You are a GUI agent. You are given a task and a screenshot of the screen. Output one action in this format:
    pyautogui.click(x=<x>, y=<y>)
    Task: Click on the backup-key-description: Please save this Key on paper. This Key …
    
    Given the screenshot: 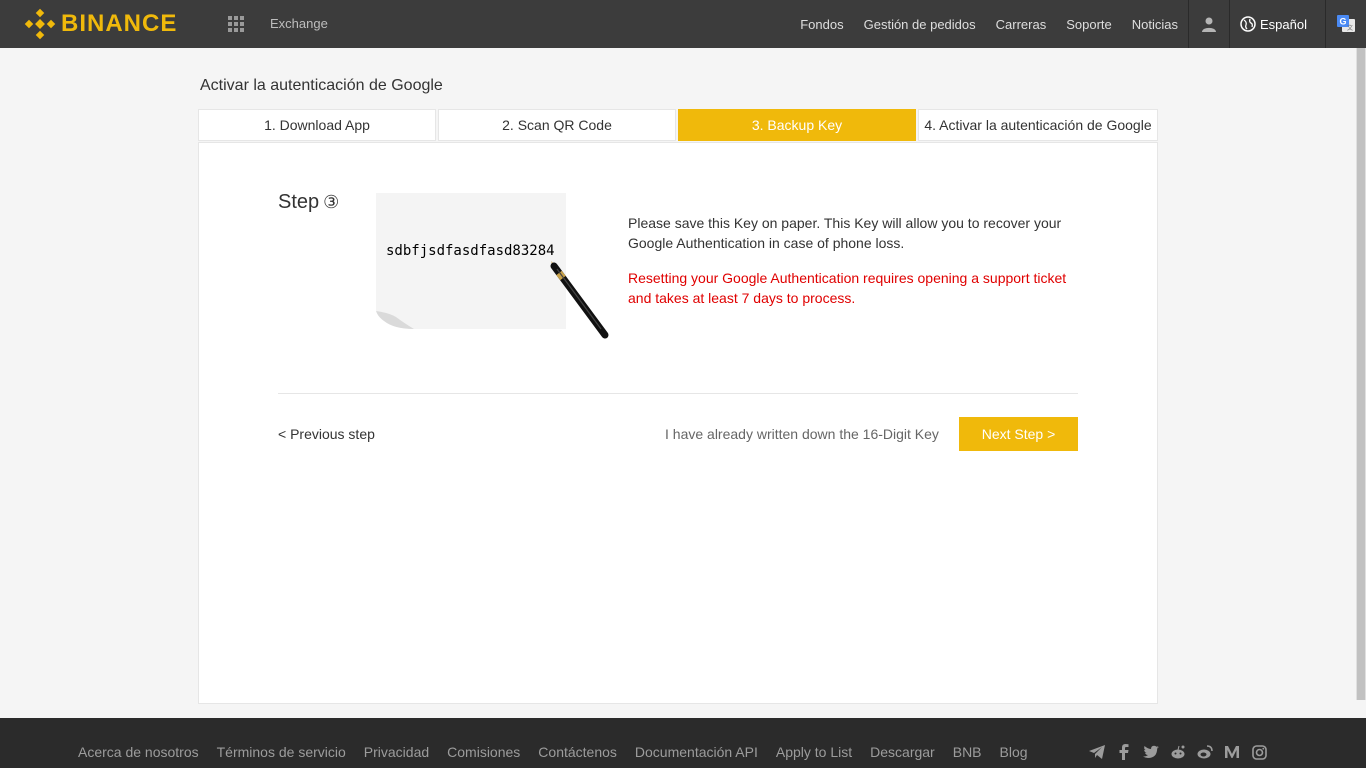 What is the action you would take?
    pyautogui.click(x=845, y=233)
    